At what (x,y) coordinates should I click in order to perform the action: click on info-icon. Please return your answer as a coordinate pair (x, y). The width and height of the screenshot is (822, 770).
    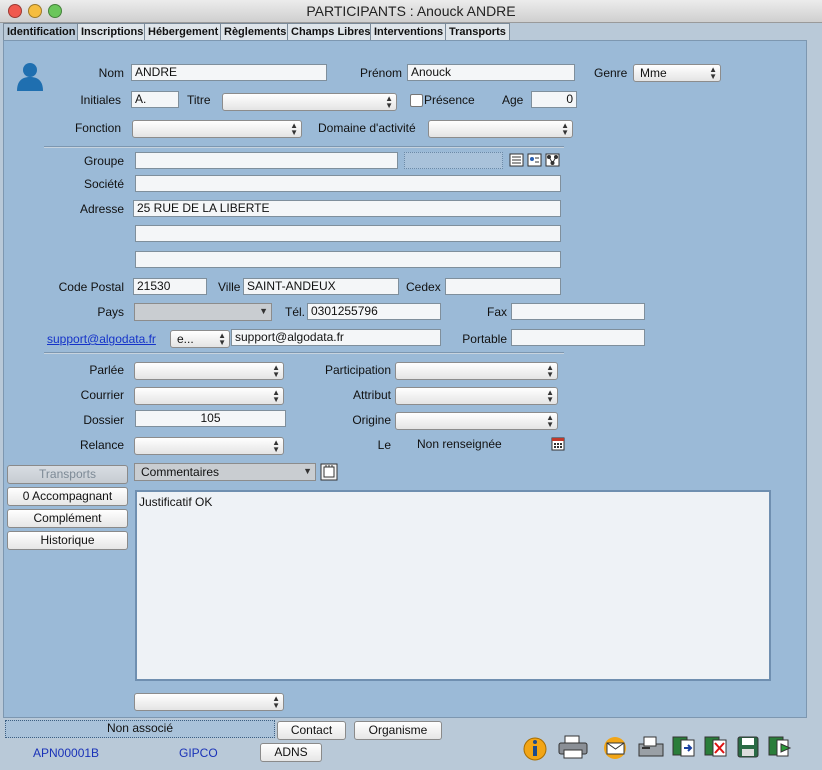
    Looking at the image, I should click on (535, 748).